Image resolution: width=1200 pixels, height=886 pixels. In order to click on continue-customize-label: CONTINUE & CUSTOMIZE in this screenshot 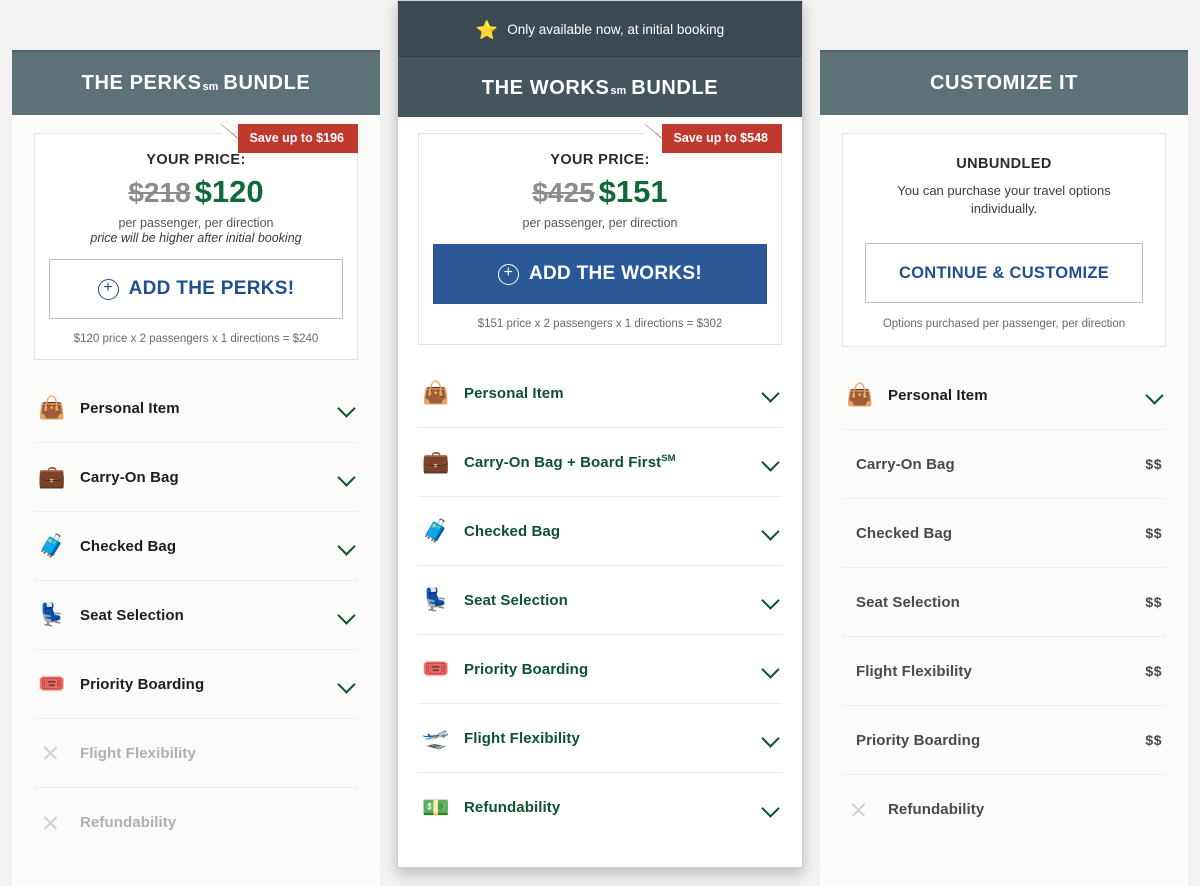, I will do `click(1004, 272)`.